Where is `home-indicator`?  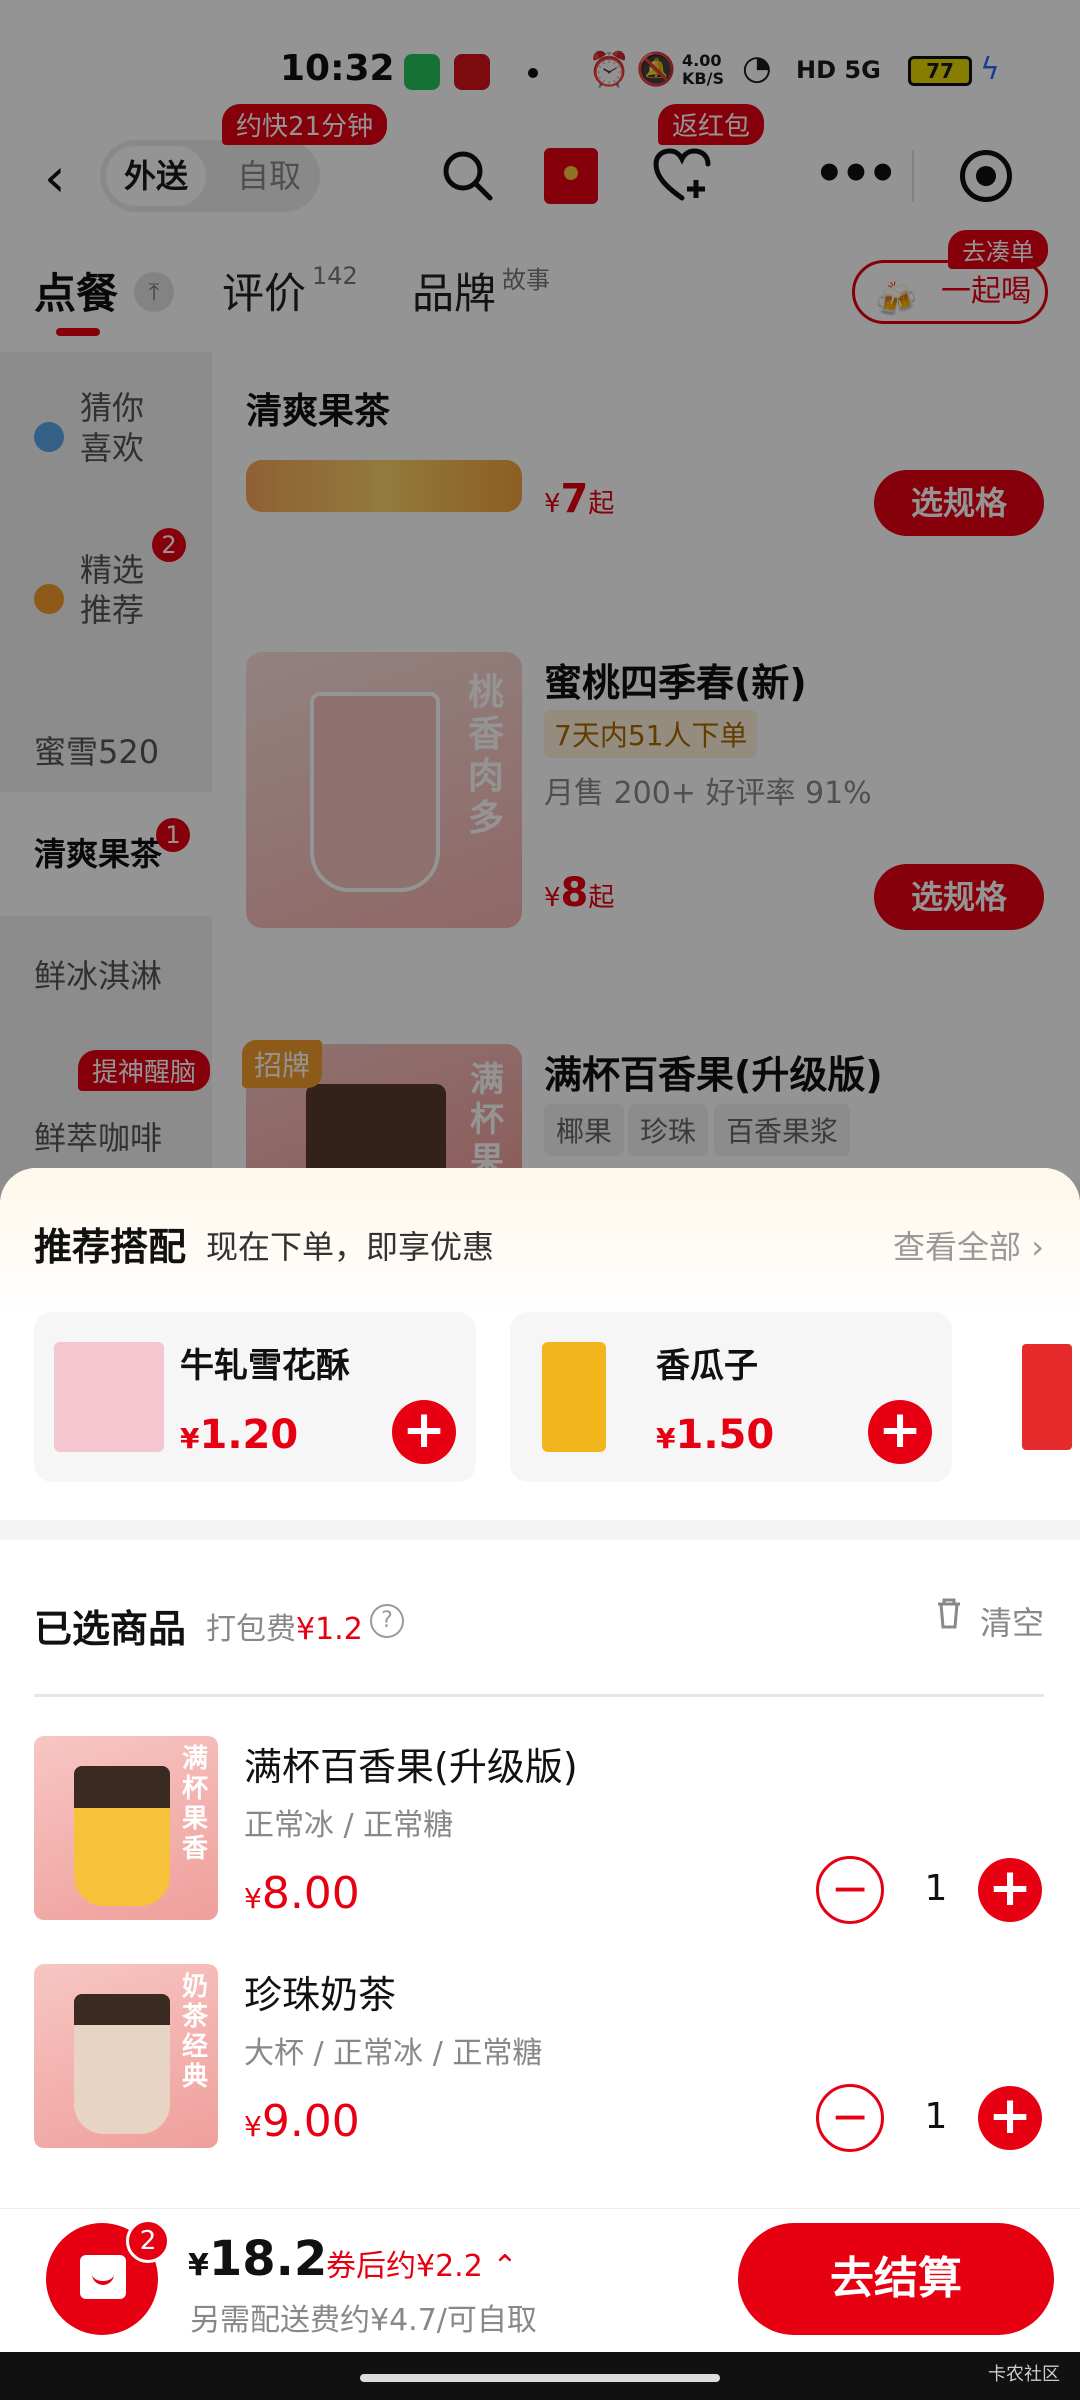
home-indicator is located at coordinates (540, 2378).